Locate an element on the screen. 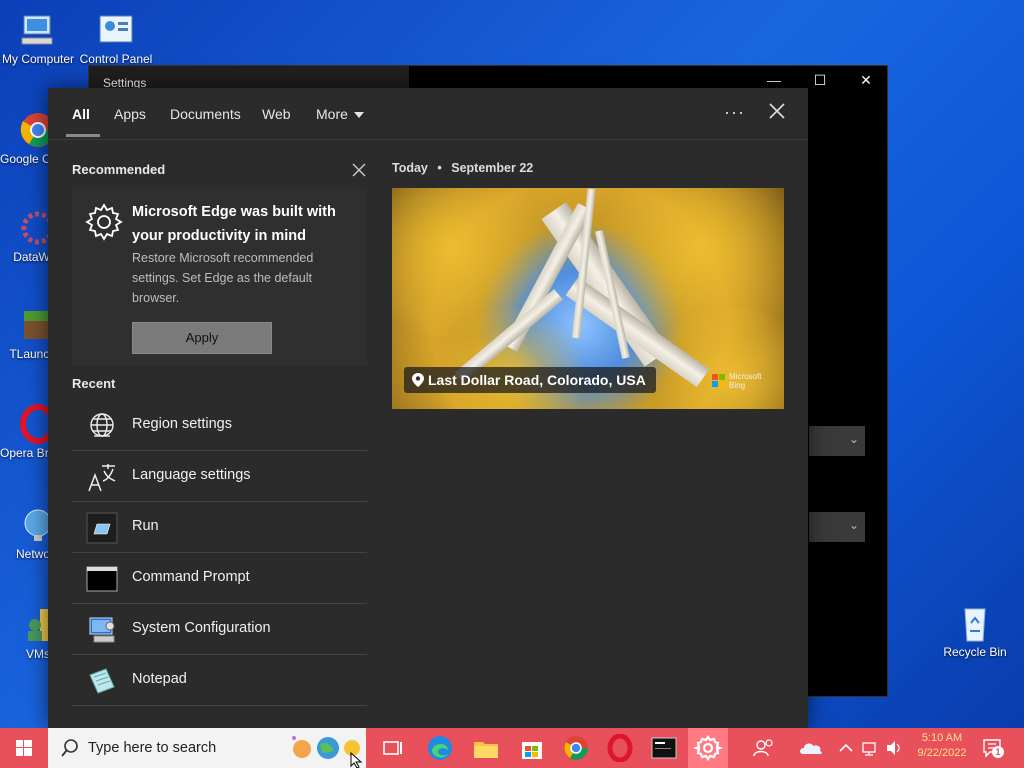  edge-icon is located at coordinates (440, 748).